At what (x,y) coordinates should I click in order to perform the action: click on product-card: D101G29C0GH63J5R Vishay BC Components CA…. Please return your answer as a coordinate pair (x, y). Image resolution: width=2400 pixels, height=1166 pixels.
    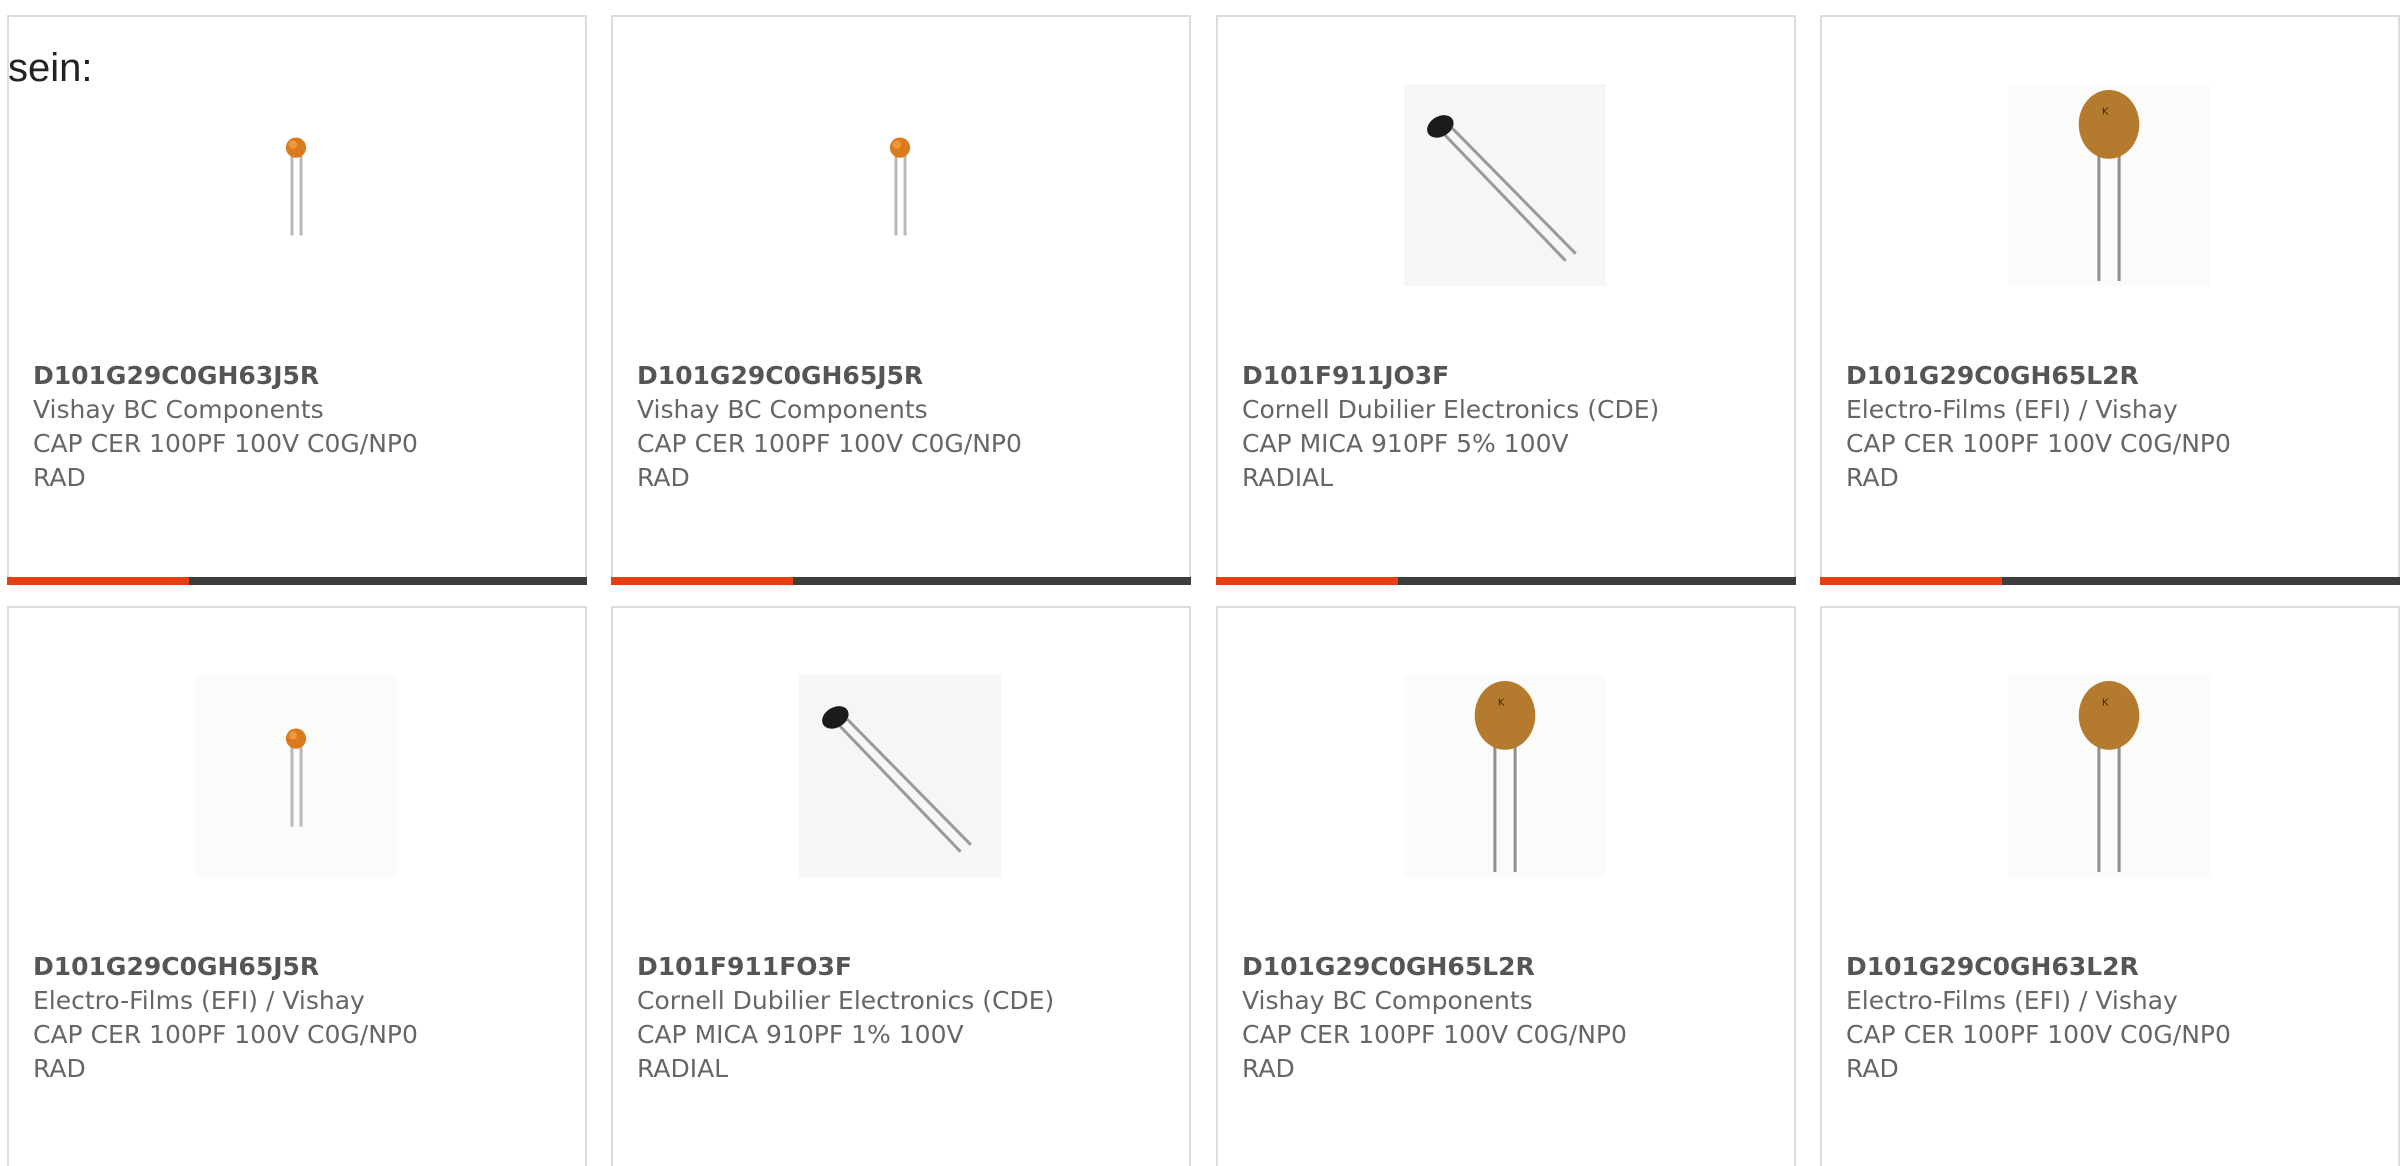
    Looking at the image, I should click on (297, 300).